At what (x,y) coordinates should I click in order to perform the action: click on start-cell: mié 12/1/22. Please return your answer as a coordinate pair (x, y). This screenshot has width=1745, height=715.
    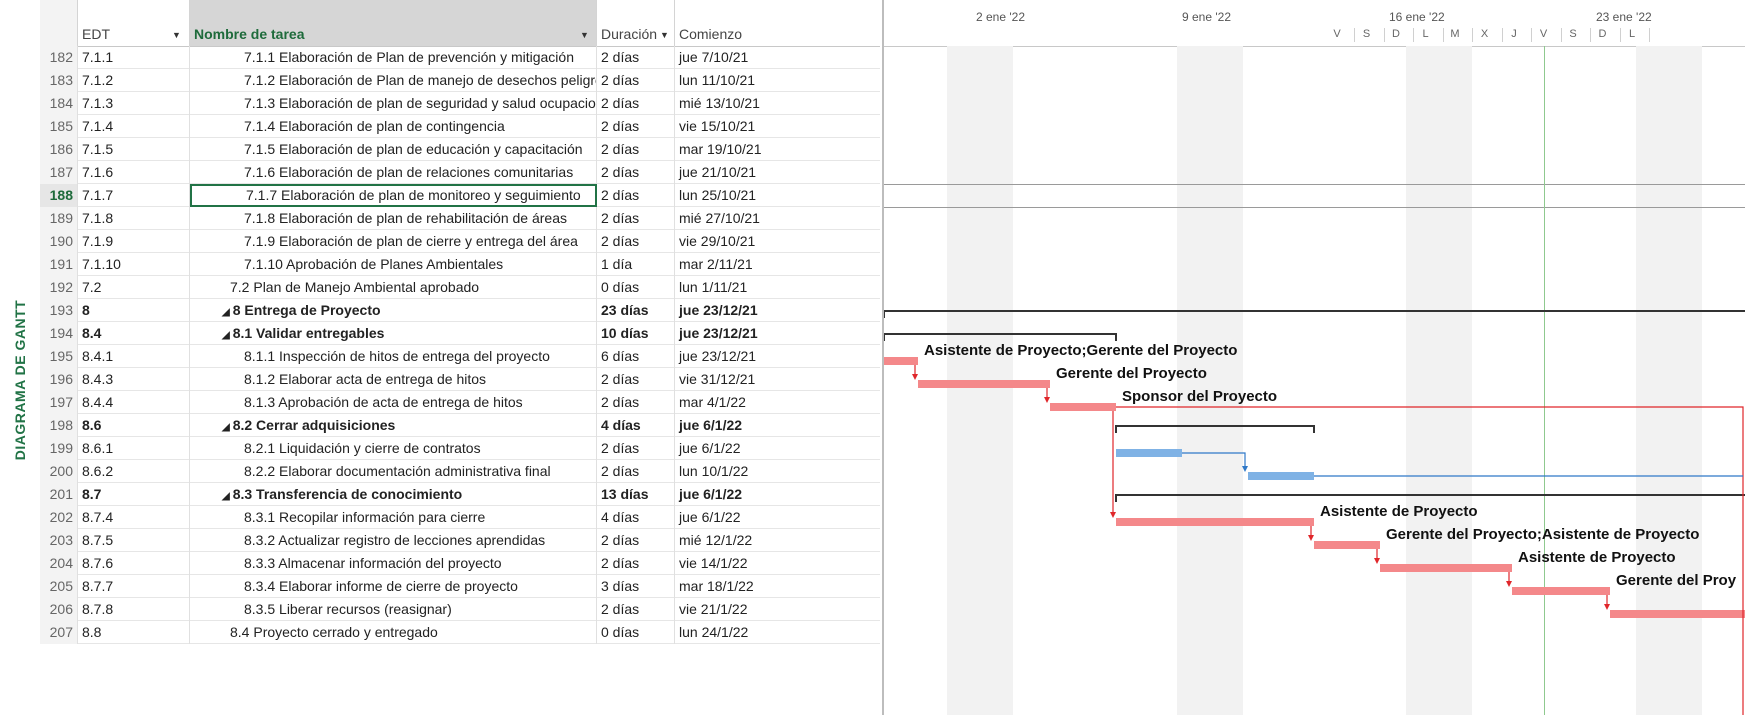
    Looking at the image, I should click on (777, 540).